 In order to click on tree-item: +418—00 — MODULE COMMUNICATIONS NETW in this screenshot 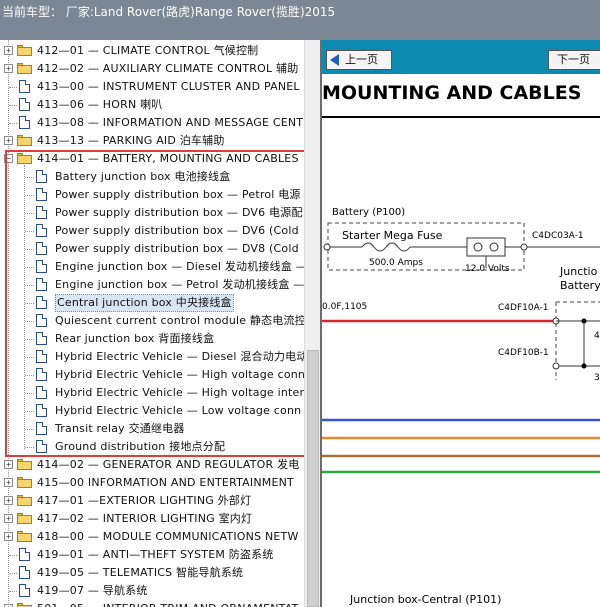, I will do `click(152, 537)`.